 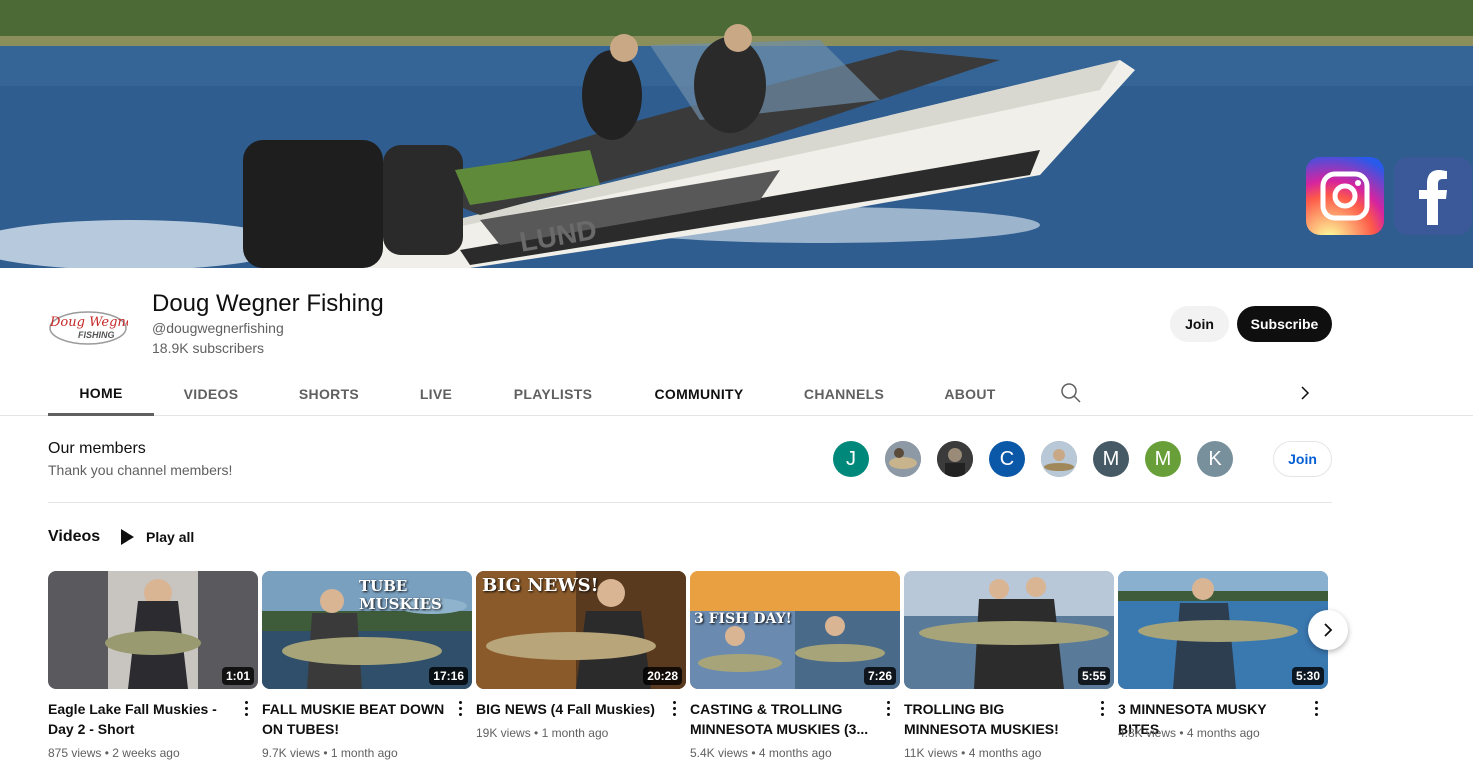 I want to click on video-title: Eagle Lake Fall Muskies - Day 2 - Short, so click(x=141, y=719).